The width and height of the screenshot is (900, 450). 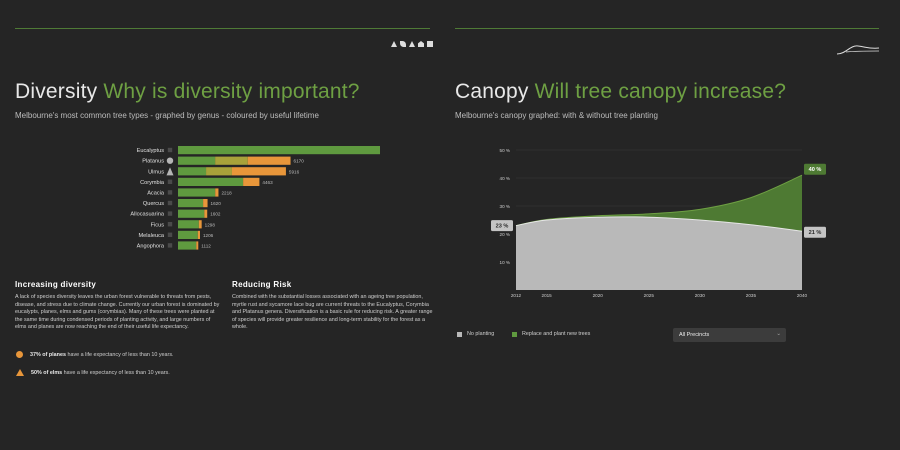 I want to click on bar-value-label: 1112, so click(x=206, y=246).